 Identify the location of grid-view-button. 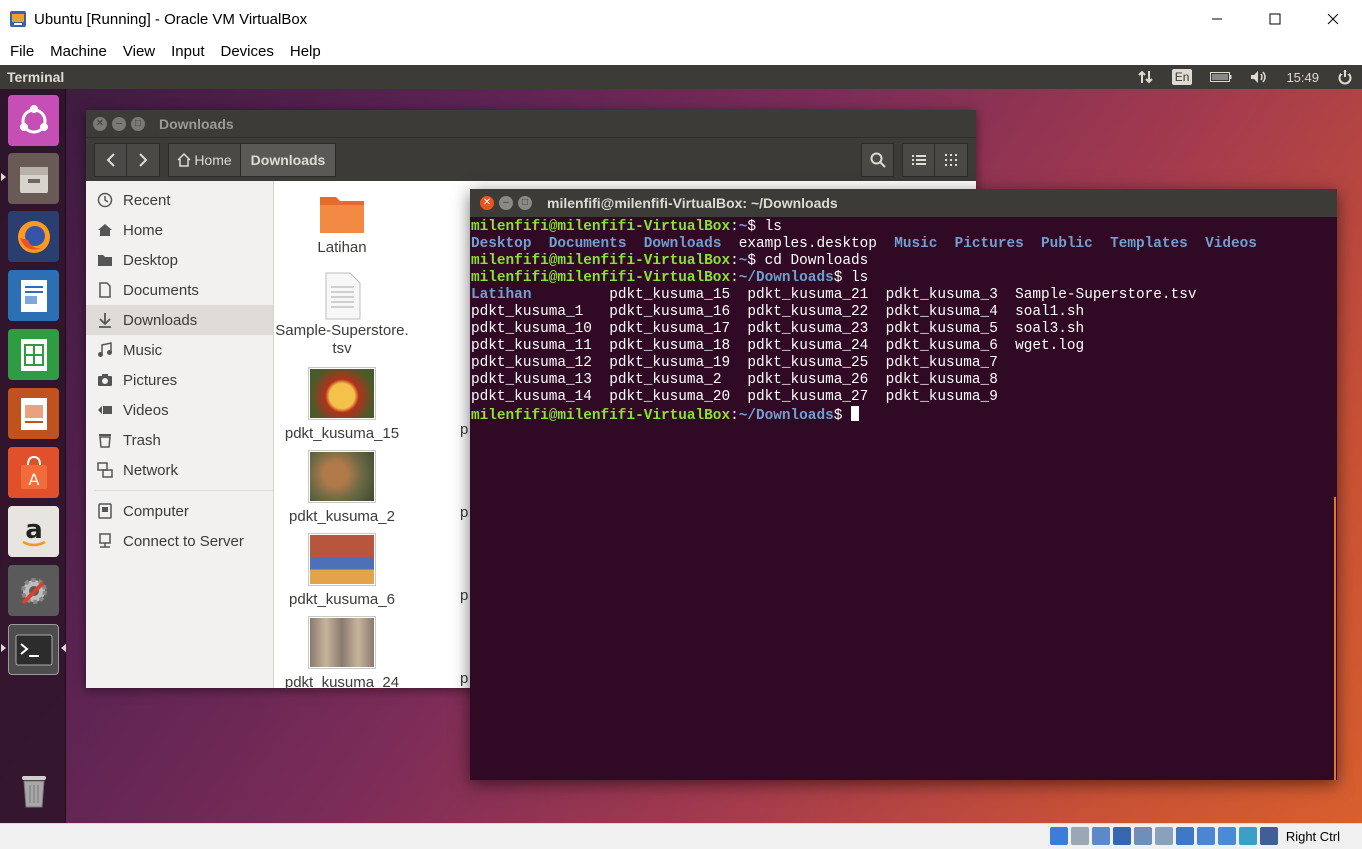
(951, 159).